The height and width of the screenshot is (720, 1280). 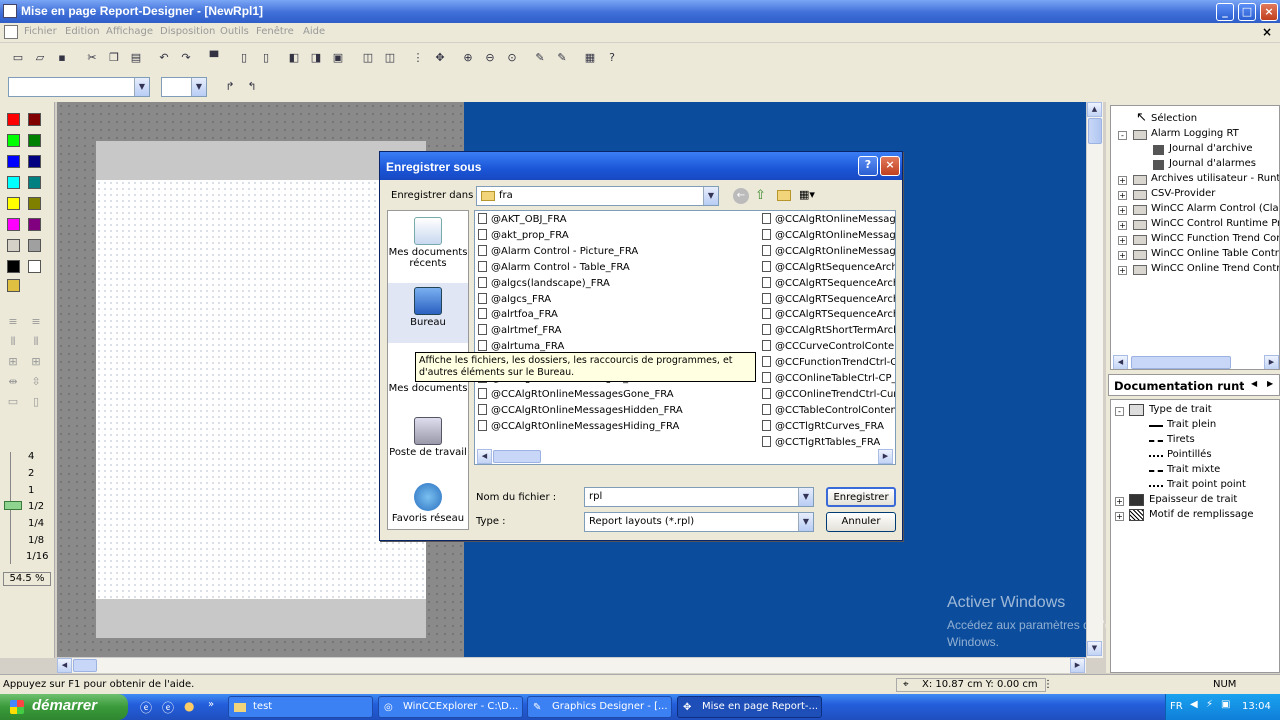 I want to click on tree-item: Tirets, so click(x=1181, y=439).